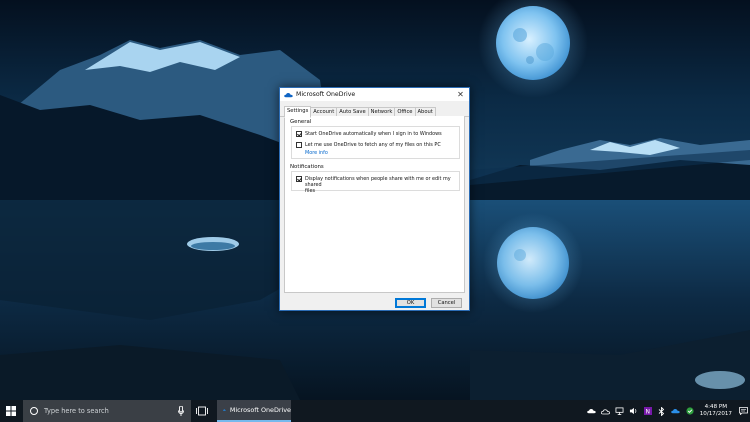 Image resolution: width=750 pixels, height=422 pixels. What do you see at coordinates (202, 411) in the screenshot?
I see `task-view-icon` at bounding box center [202, 411].